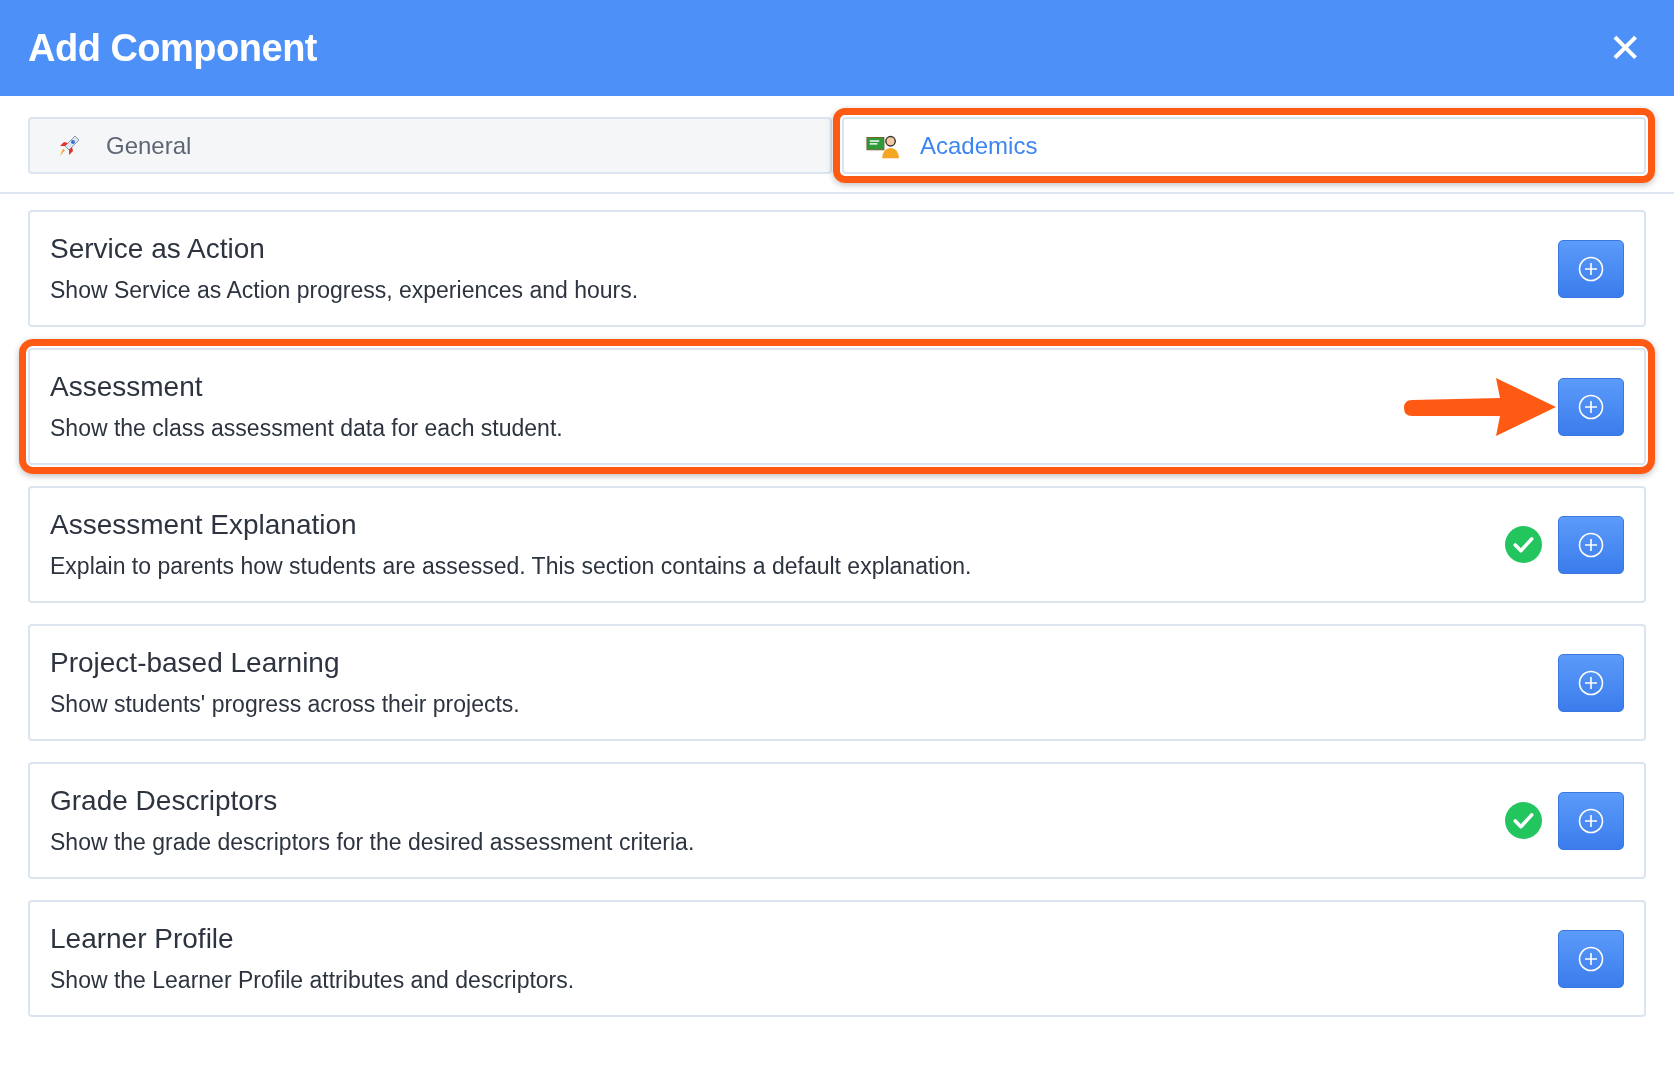 Image resolution: width=1674 pixels, height=1066 pixels. I want to click on component-title: Project-based Learning, so click(195, 663).